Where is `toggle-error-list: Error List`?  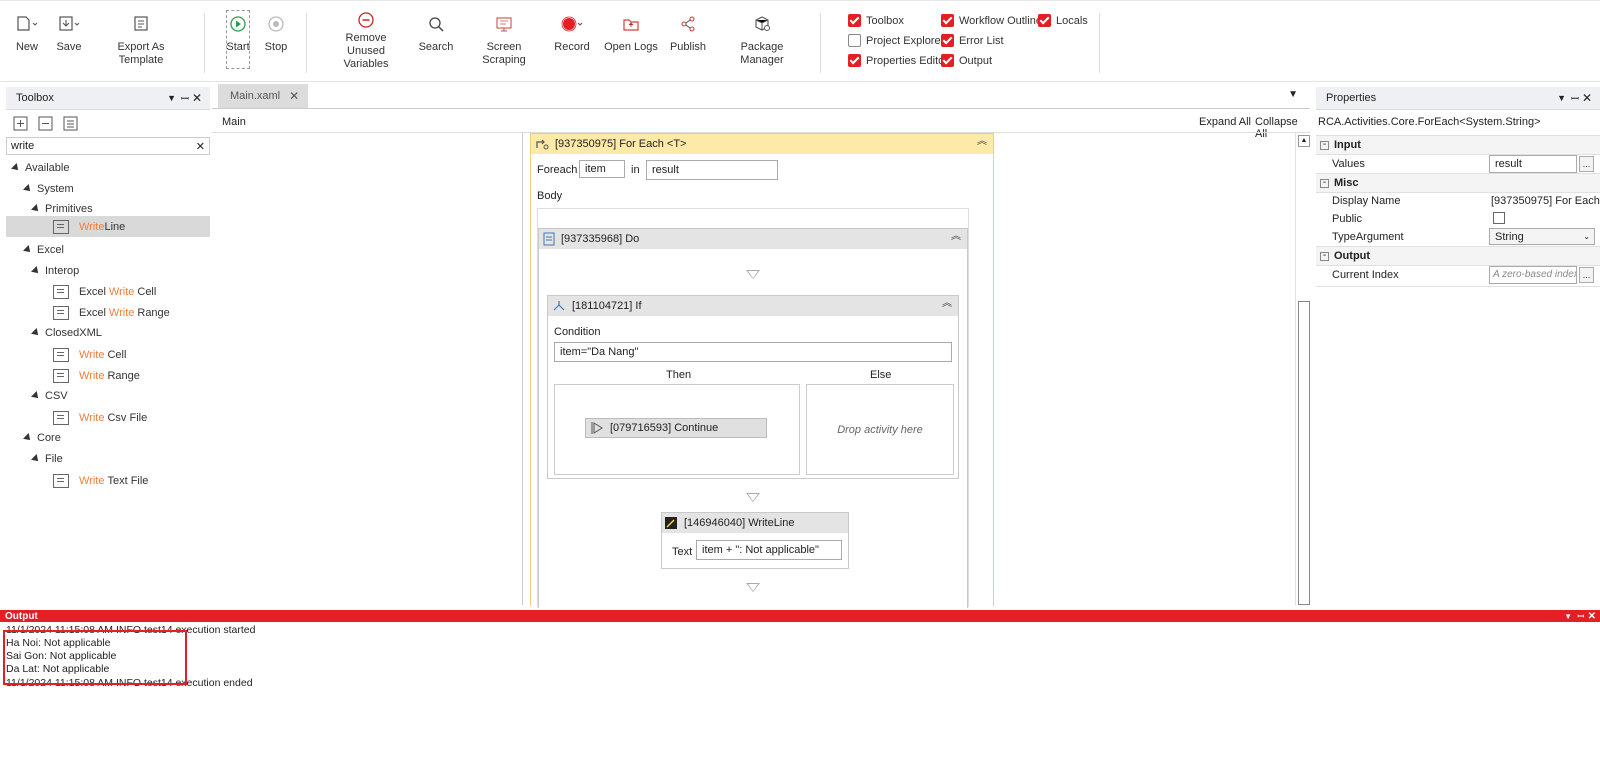
toggle-error-list: Error List is located at coordinates (972, 40).